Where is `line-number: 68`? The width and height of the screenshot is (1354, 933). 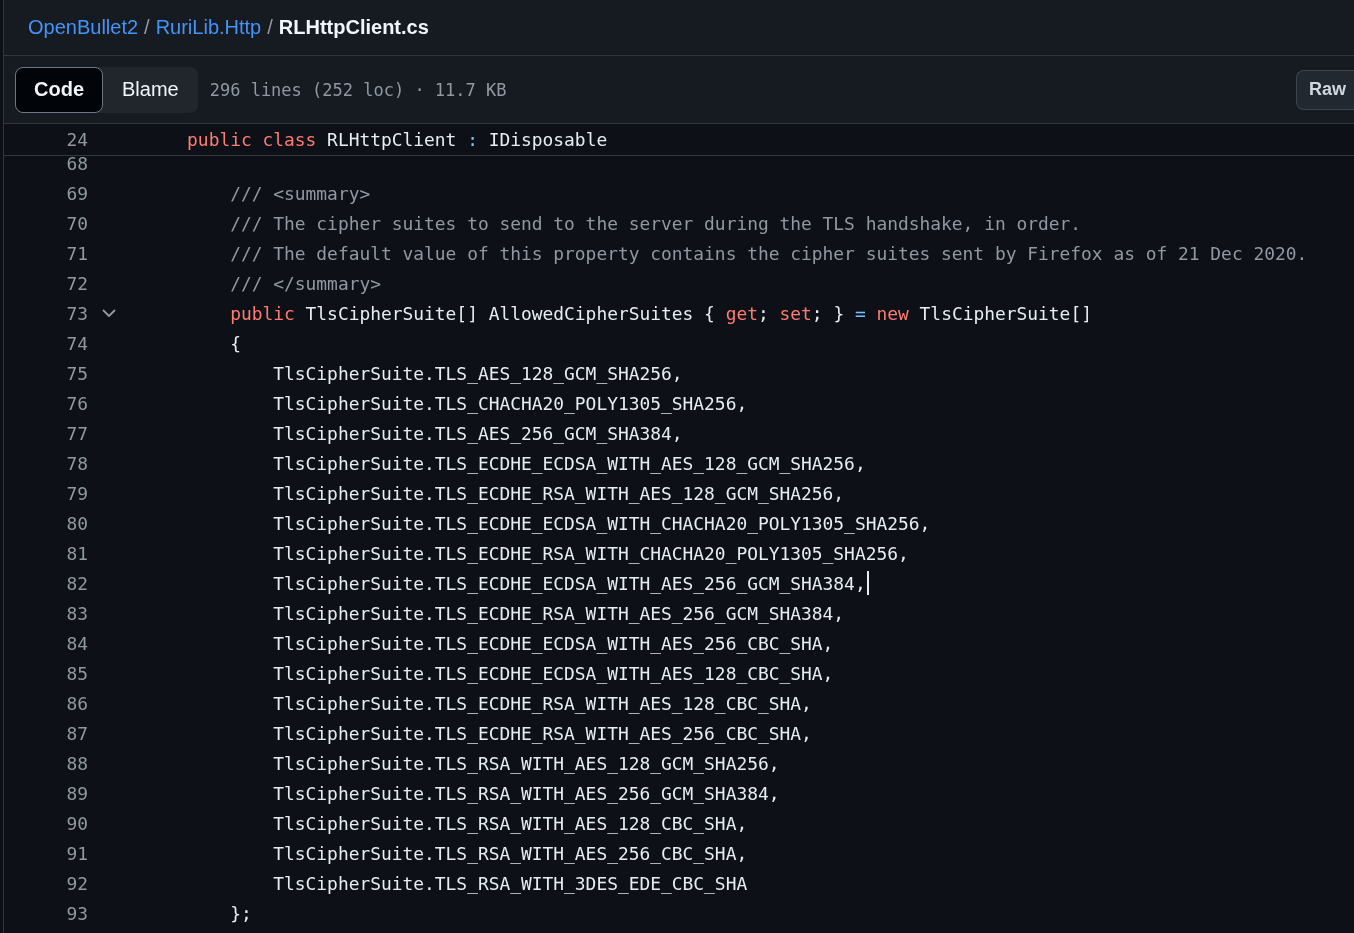
line-number: 68 is located at coordinates (76, 164).